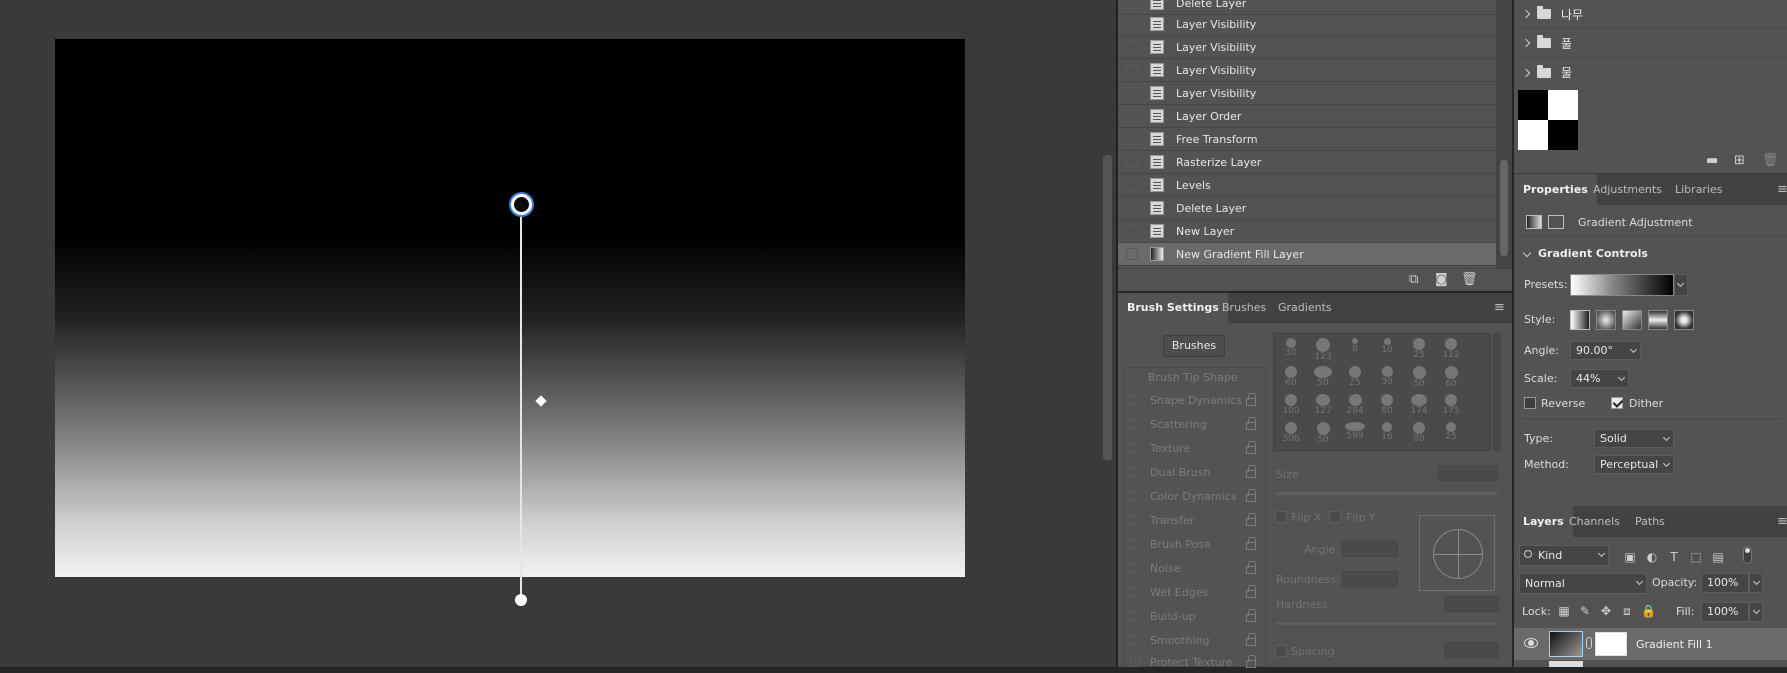 This screenshot has height=673, width=1787. Describe the element at coordinates (1195, 568) in the screenshot. I see `brush-setting-item: Noise` at that location.